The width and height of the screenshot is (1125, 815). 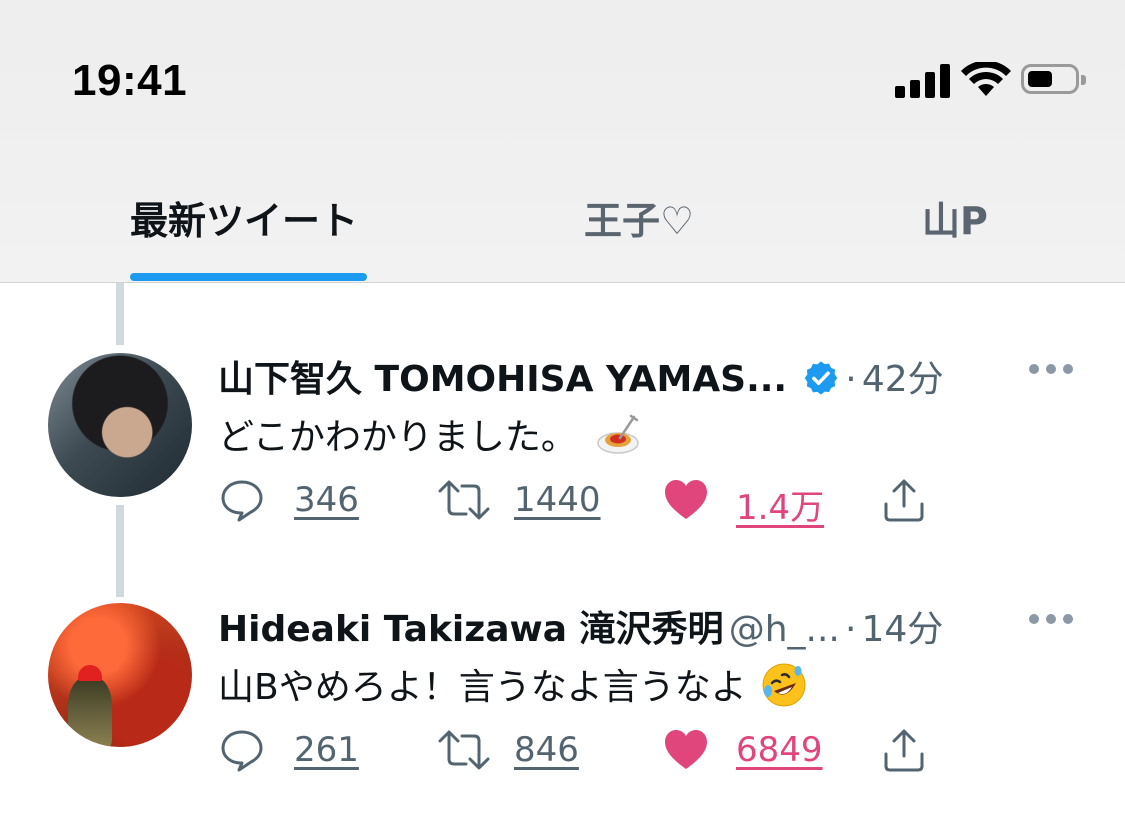 What do you see at coordinates (326, 750) in the screenshot?
I see `reply-count: 261` at bounding box center [326, 750].